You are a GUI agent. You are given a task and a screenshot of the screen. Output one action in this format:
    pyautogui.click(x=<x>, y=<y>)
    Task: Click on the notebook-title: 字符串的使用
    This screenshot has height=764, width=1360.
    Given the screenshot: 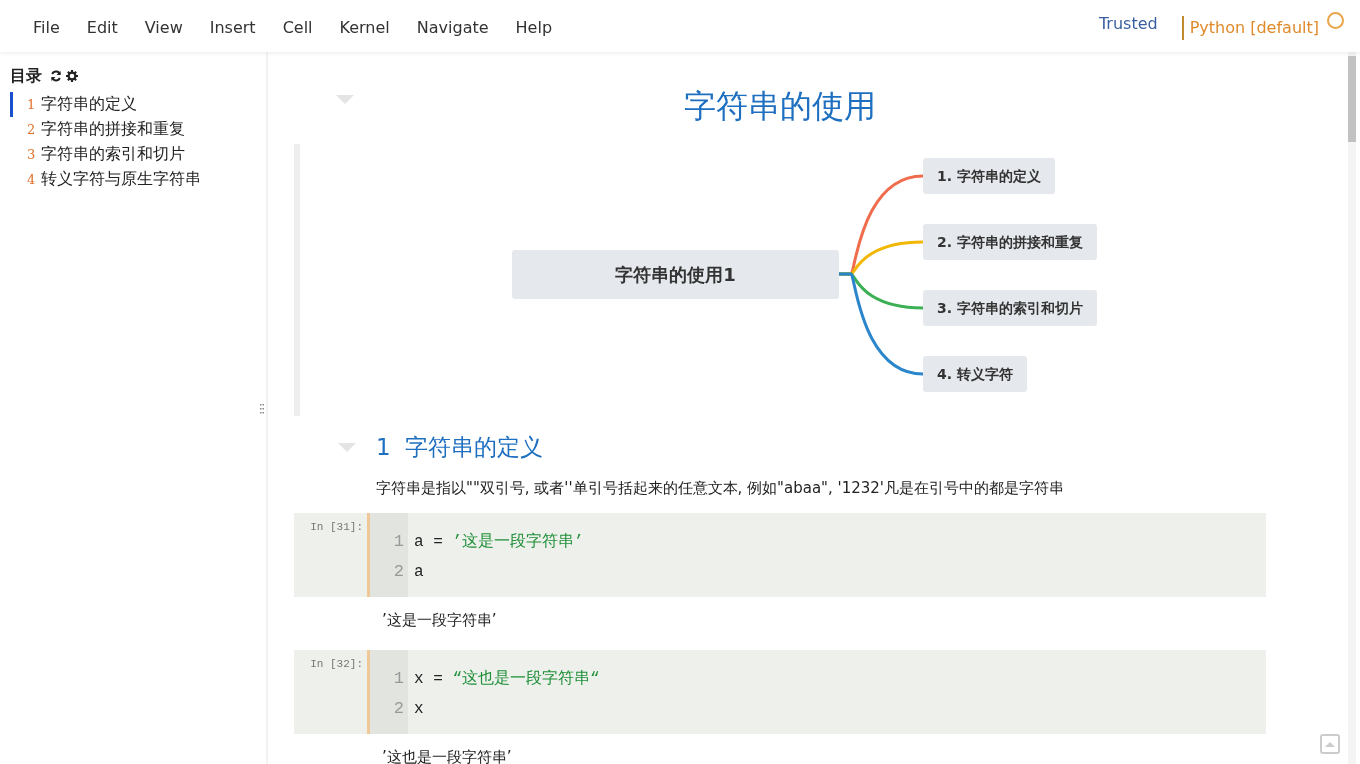 What is the action you would take?
    pyautogui.click(x=780, y=106)
    